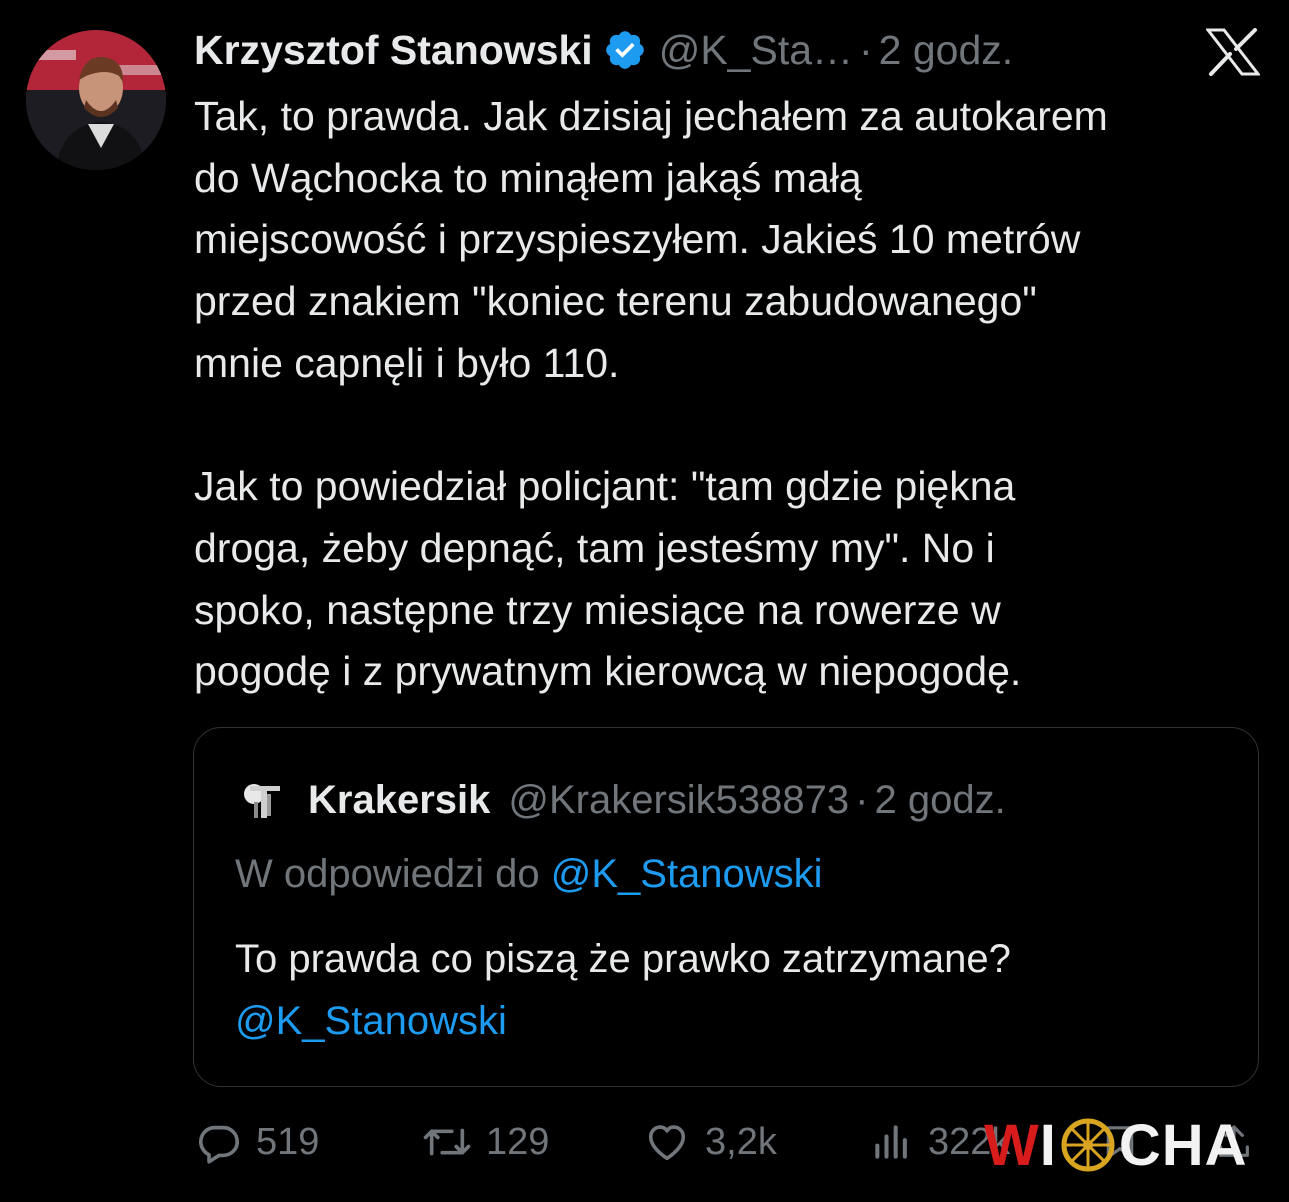 This screenshot has height=1202, width=1289. Describe the element at coordinates (946, 50) in the screenshot. I see `tweet-timestamp: 2 godz.` at that location.